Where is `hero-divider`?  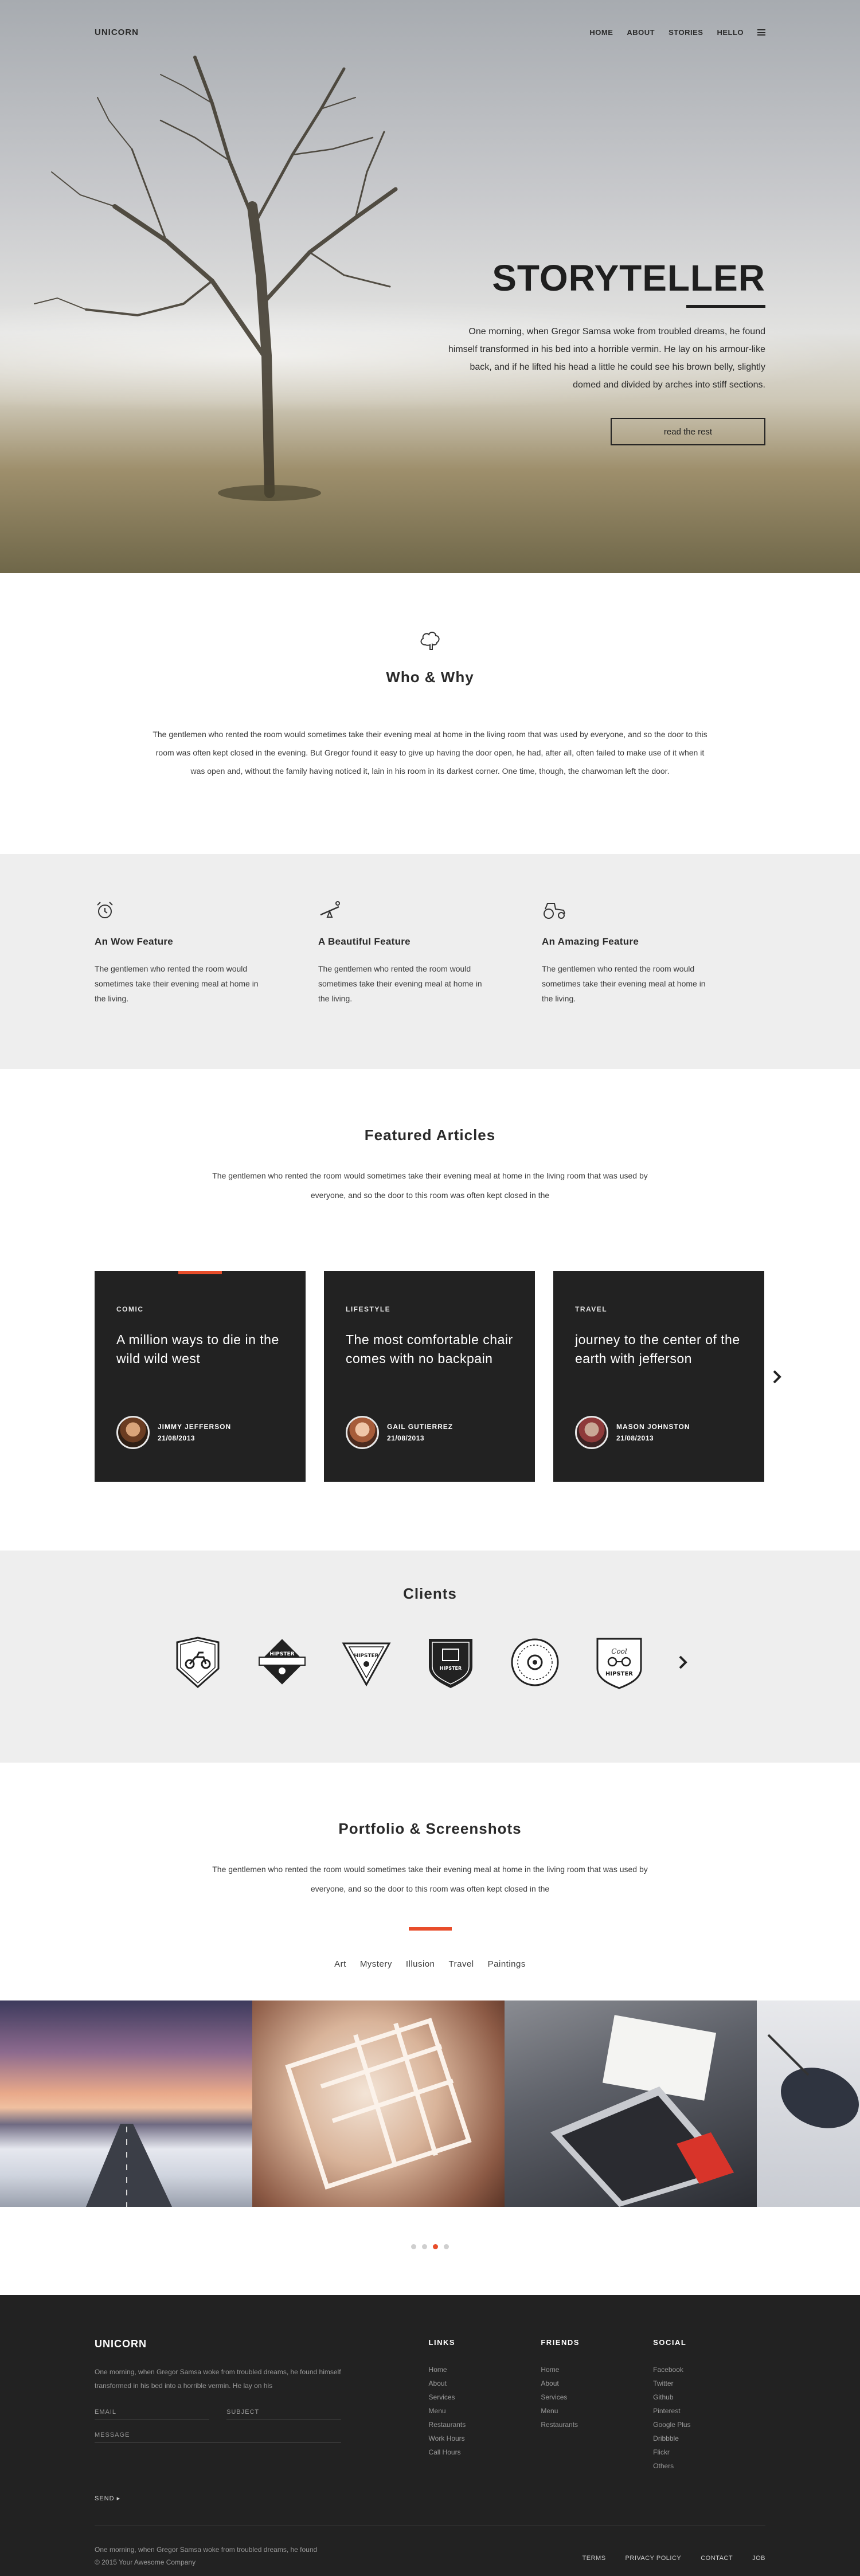 hero-divider is located at coordinates (725, 306).